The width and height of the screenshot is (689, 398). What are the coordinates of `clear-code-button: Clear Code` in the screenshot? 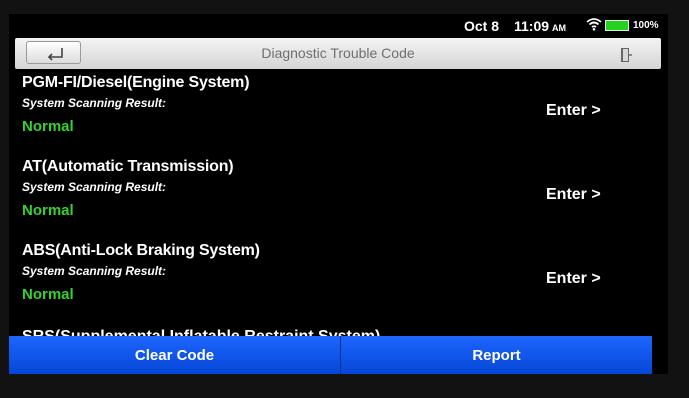 It's located at (175, 355).